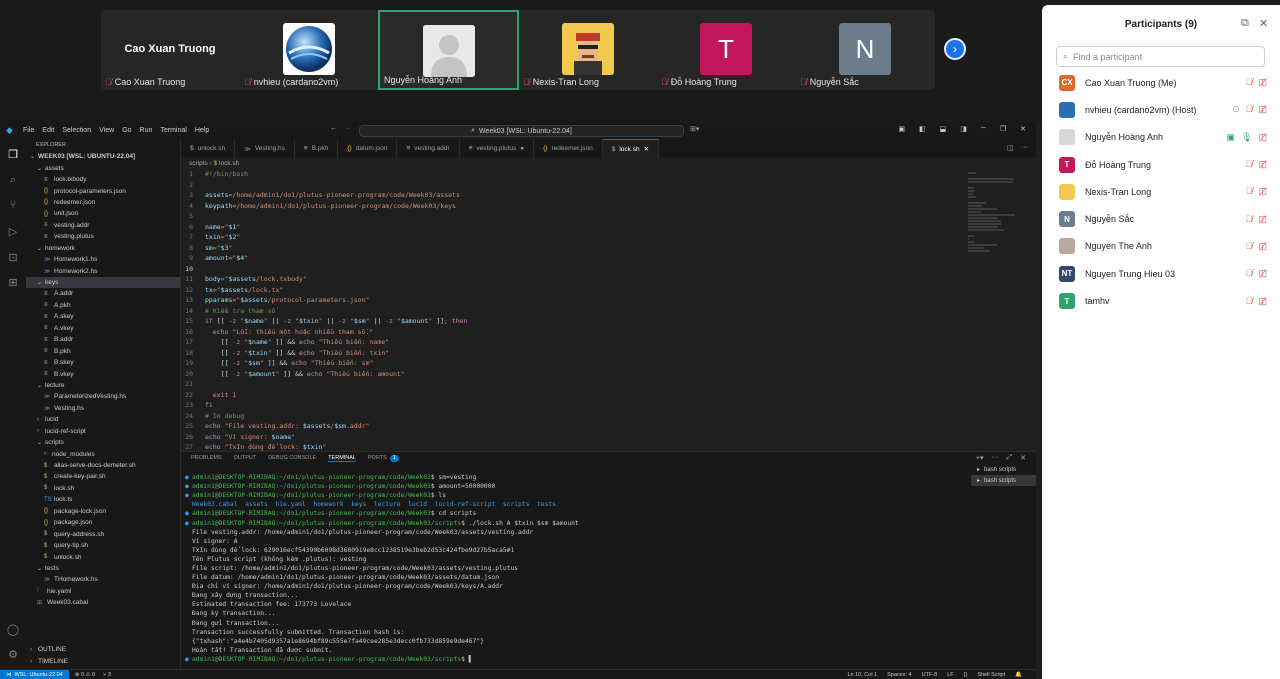  I want to click on maximize-panel-icon: ⤢, so click(1010, 458).